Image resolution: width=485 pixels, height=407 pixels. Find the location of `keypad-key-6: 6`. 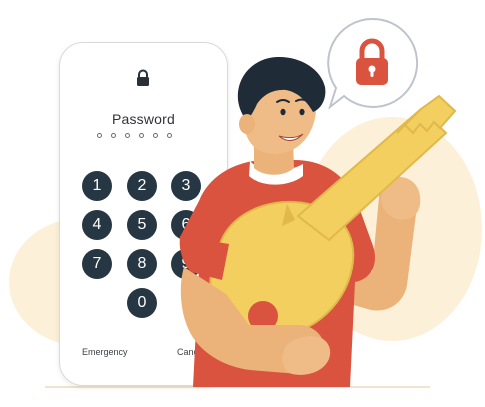

keypad-key-6: 6 is located at coordinates (186, 225).